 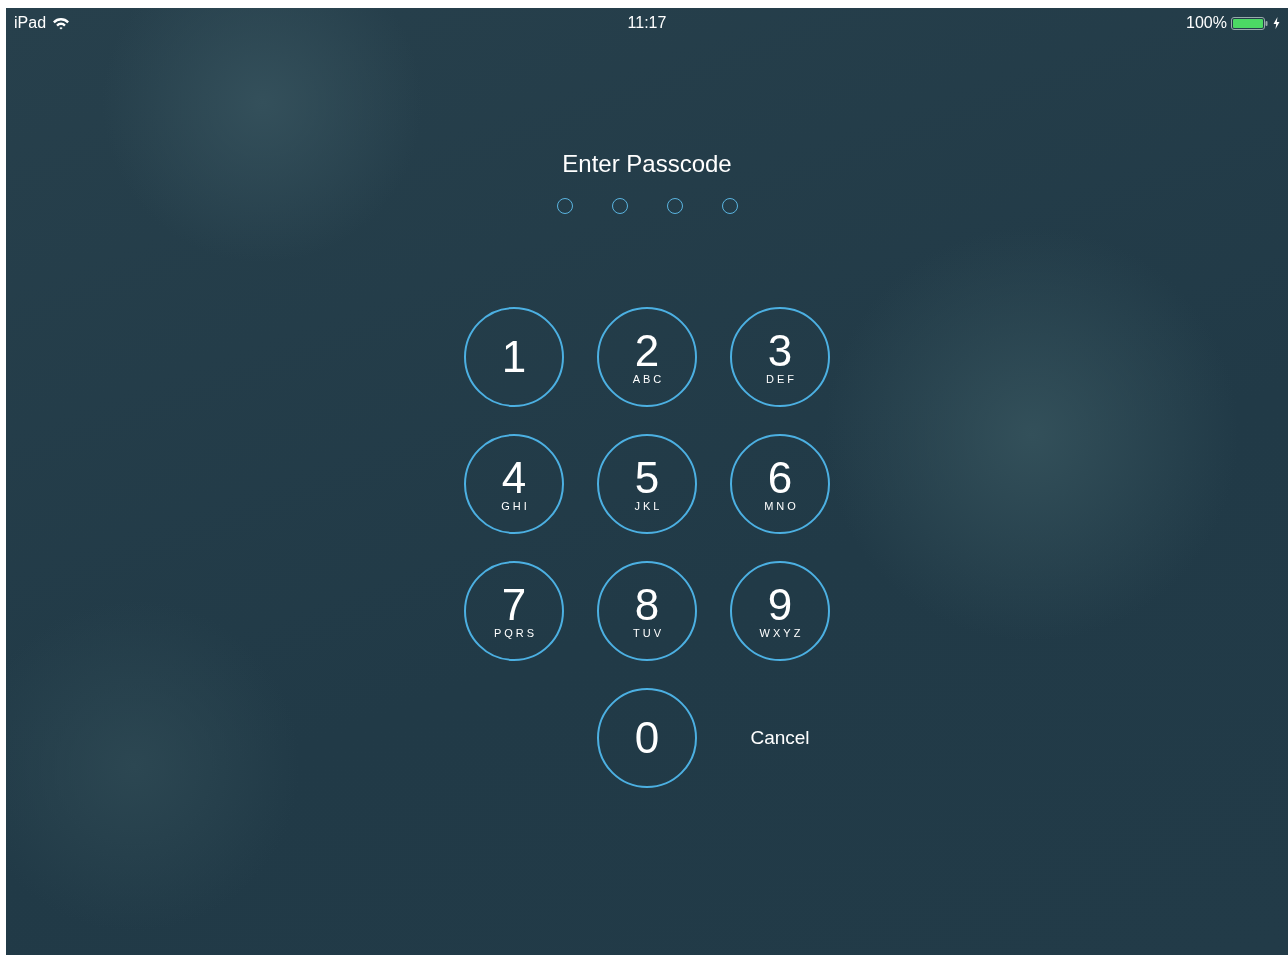 What do you see at coordinates (1250, 23) in the screenshot?
I see `battery-icon` at bounding box center [1250, 23].